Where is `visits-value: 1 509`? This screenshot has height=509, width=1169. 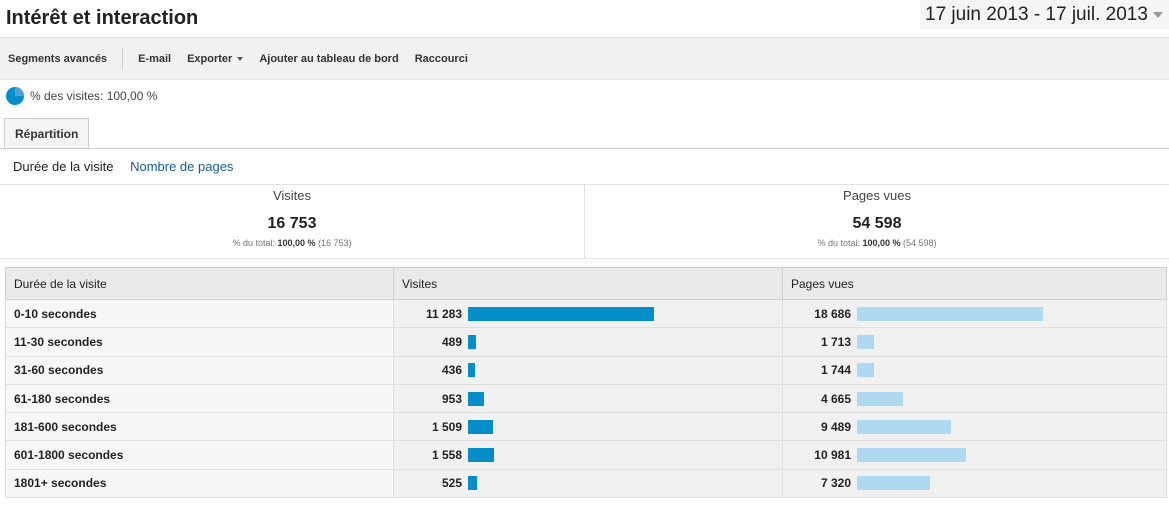 visits-value: 1 509 is located at coordinates (446, 426).